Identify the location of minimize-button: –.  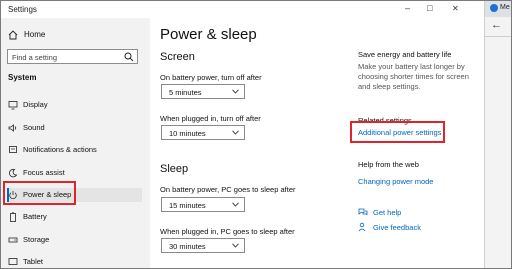
(407, 8).